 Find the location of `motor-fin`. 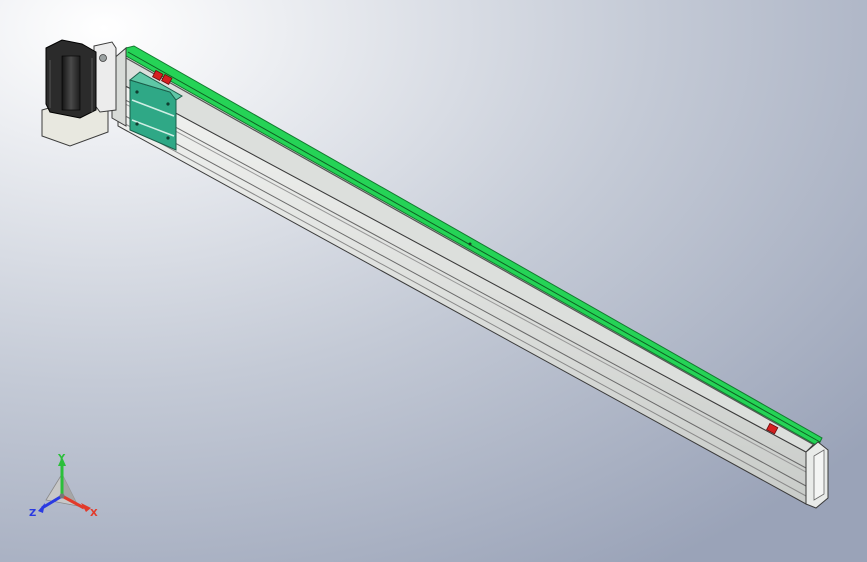

motor-fin is located at coordinates (71, 83).